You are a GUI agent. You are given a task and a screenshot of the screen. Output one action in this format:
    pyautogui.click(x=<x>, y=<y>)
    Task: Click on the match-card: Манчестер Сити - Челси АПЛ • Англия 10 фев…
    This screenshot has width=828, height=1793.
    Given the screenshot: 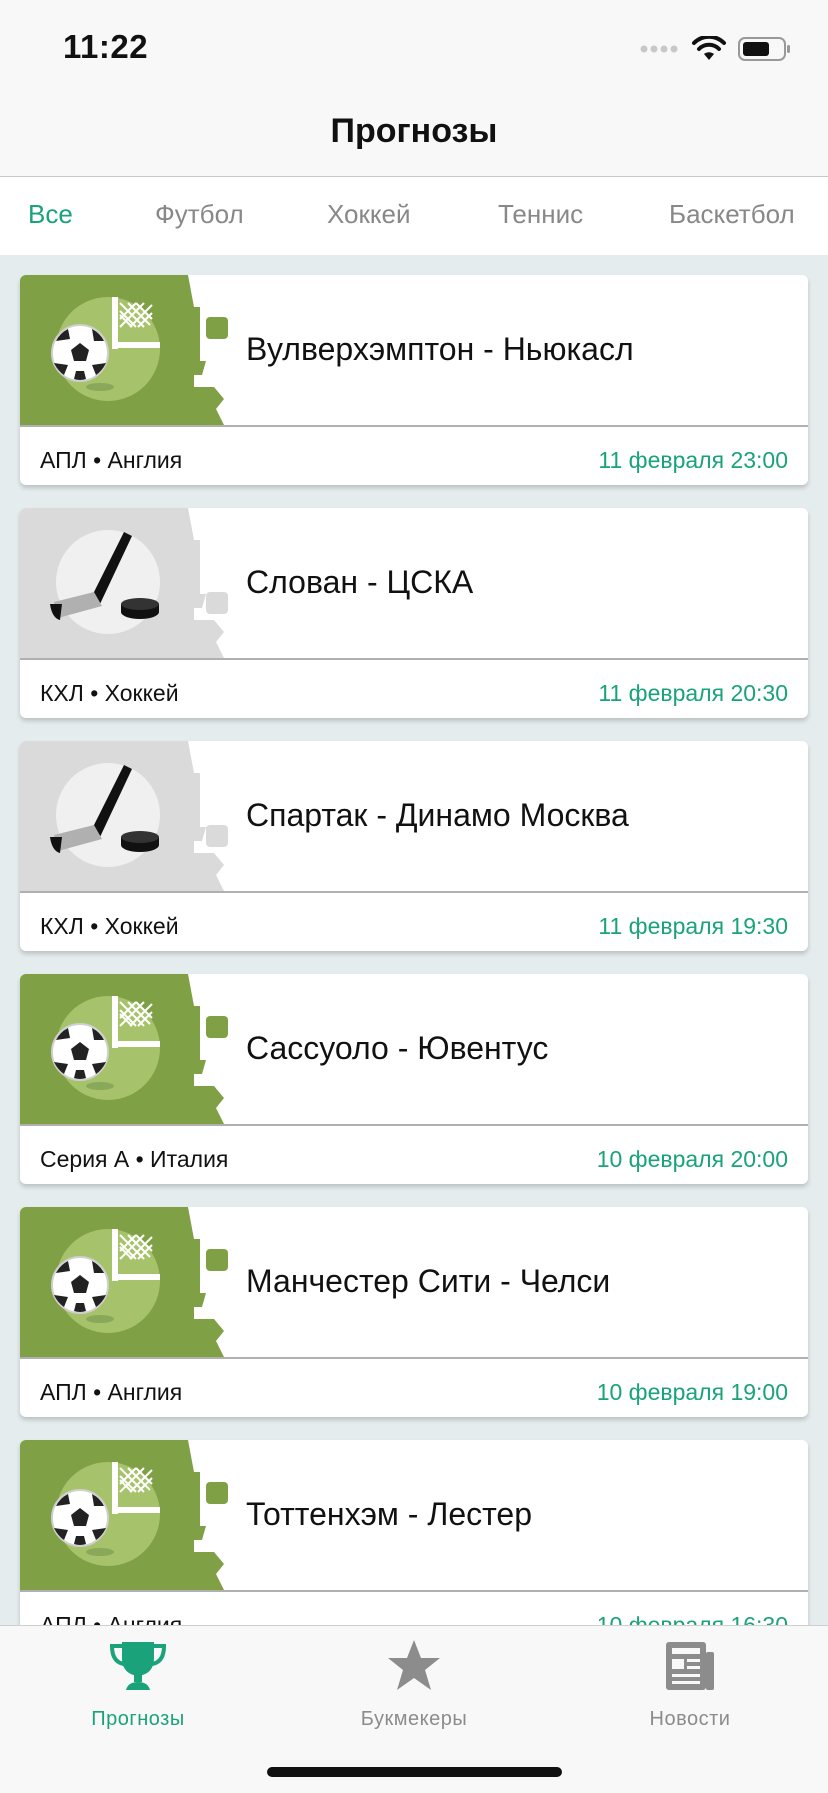 What is the action you would take?
    pyautogui.click(x=414, y=1312)
    